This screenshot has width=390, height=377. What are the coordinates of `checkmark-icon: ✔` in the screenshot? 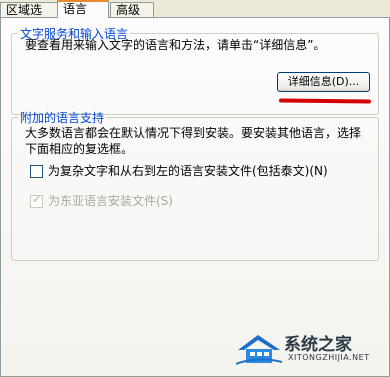 It's located at (37, 199).